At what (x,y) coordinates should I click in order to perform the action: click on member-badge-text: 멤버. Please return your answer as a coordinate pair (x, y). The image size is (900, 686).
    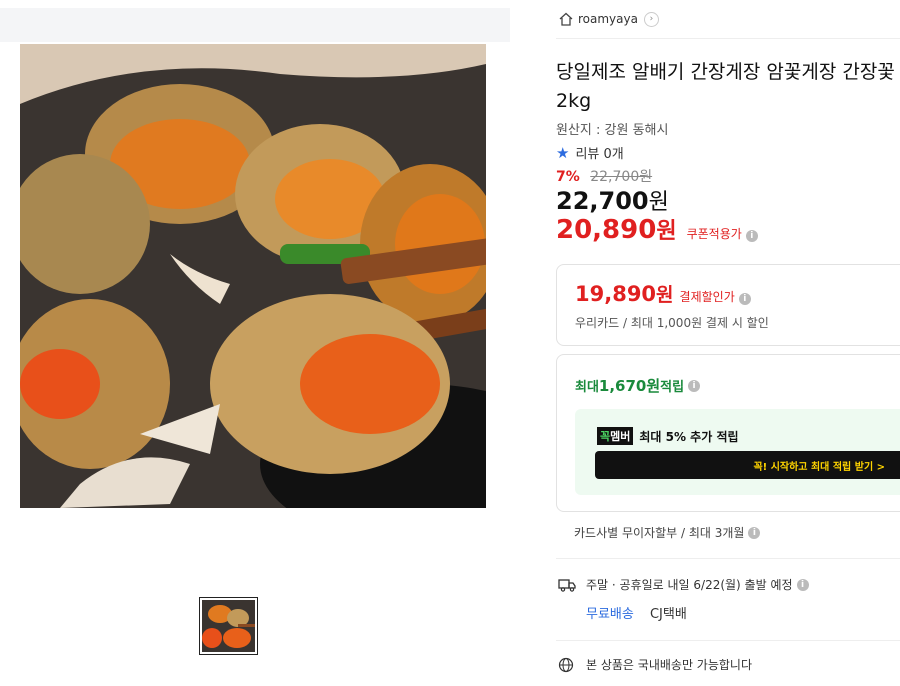
    Looking at the image, I should click on (620, 436).